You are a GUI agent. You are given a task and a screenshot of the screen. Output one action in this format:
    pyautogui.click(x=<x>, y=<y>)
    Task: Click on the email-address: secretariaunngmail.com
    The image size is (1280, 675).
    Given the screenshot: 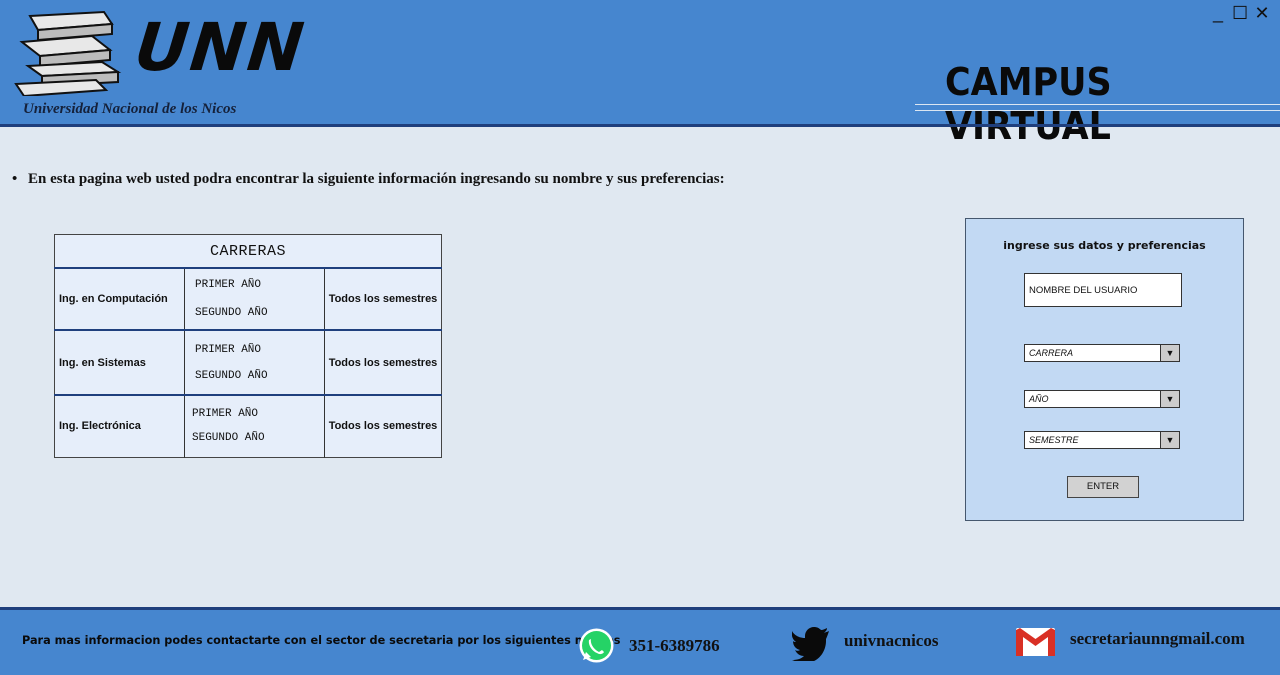 What is the action you would take?
    pyautogui.click(x=1157, y=638)
    